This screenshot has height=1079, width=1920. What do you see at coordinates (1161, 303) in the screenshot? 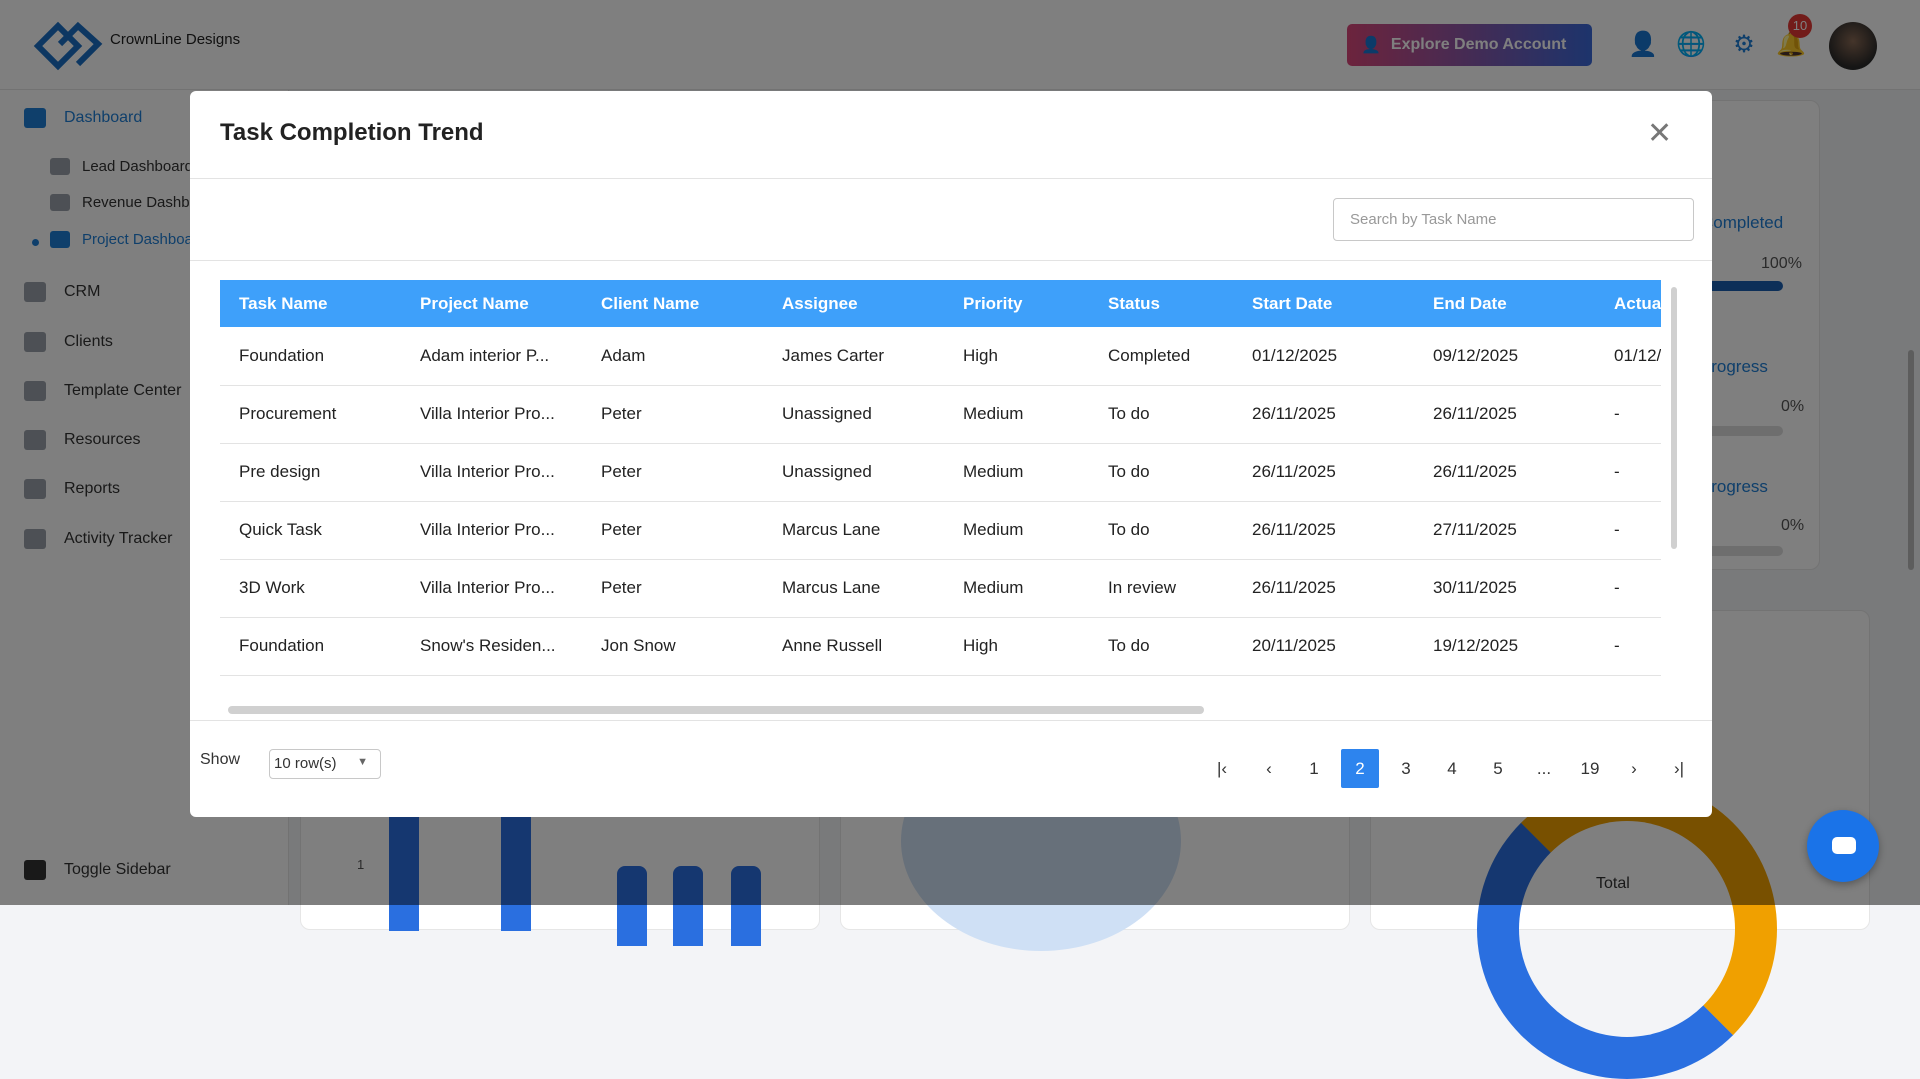
I see `column-header: Status` at bounding box center [1161, 303].